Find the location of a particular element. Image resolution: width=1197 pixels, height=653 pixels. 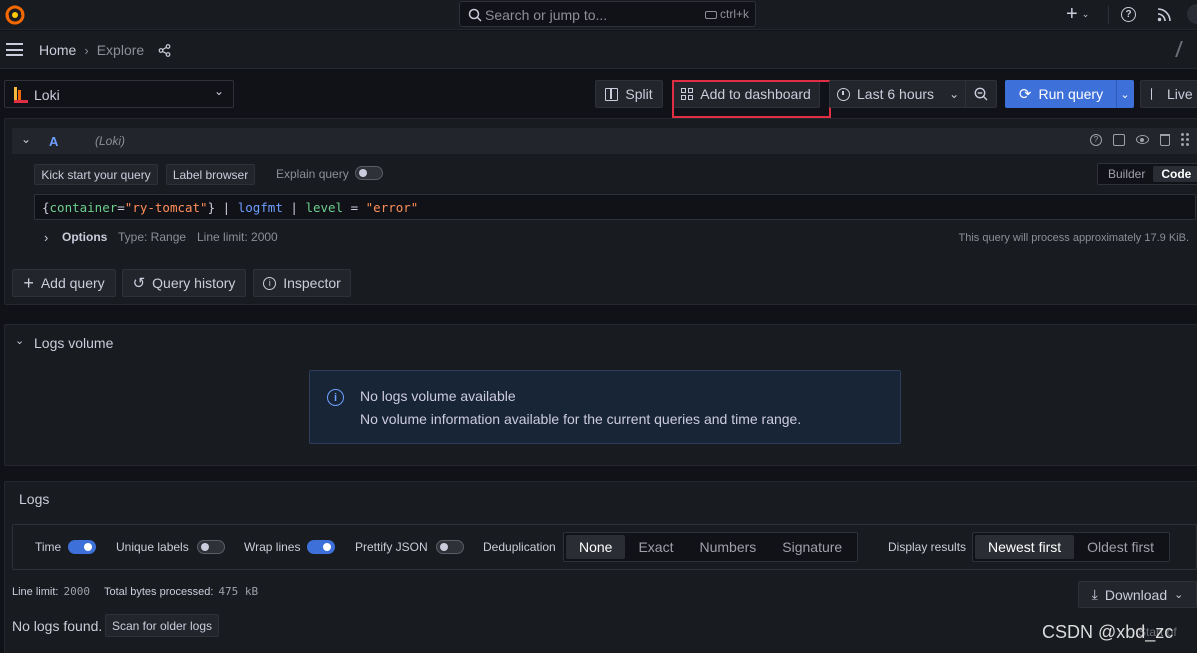

label-browser-button: Label browser is located at coordinates (210, 174).